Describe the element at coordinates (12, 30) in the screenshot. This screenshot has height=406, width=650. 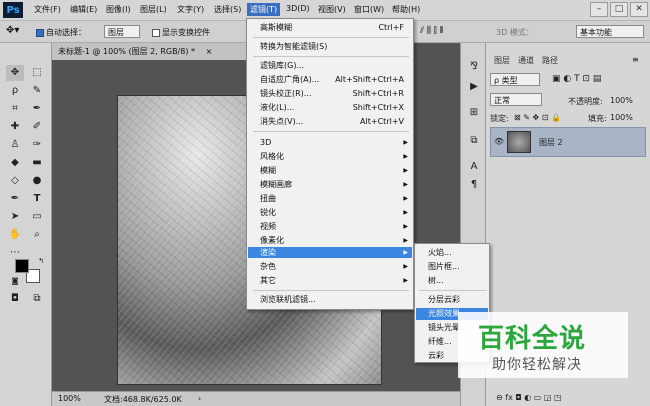
I see `move-tool-icon: ✥▾` at that location.